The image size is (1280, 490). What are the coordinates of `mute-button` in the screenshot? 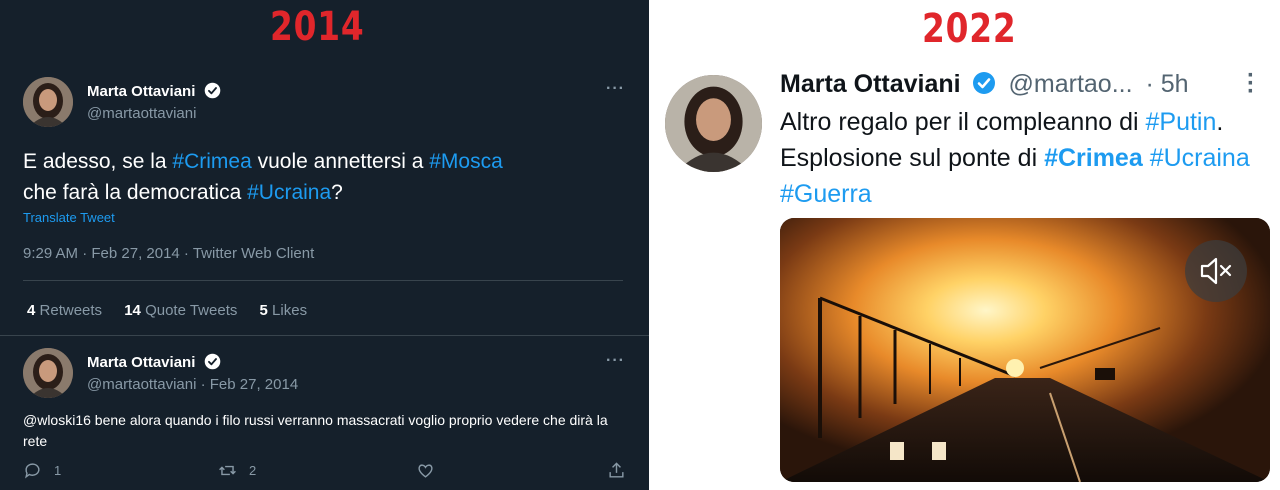 It's located at (1216, 271).